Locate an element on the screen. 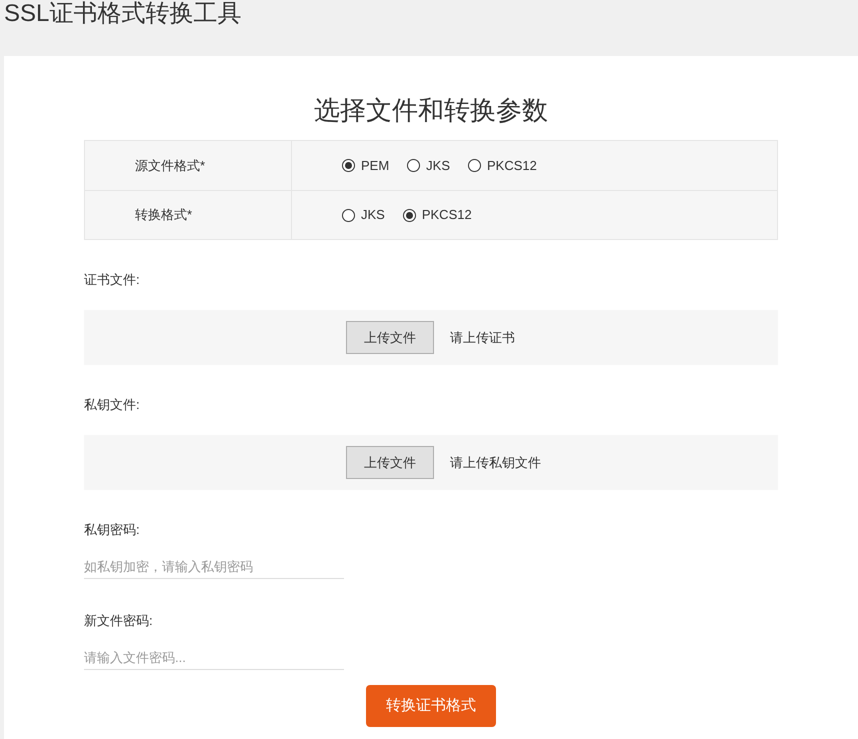 This screenshot has height=739, width=858. upload-hint: 请上传证书 is located at coordinates (482, 337).